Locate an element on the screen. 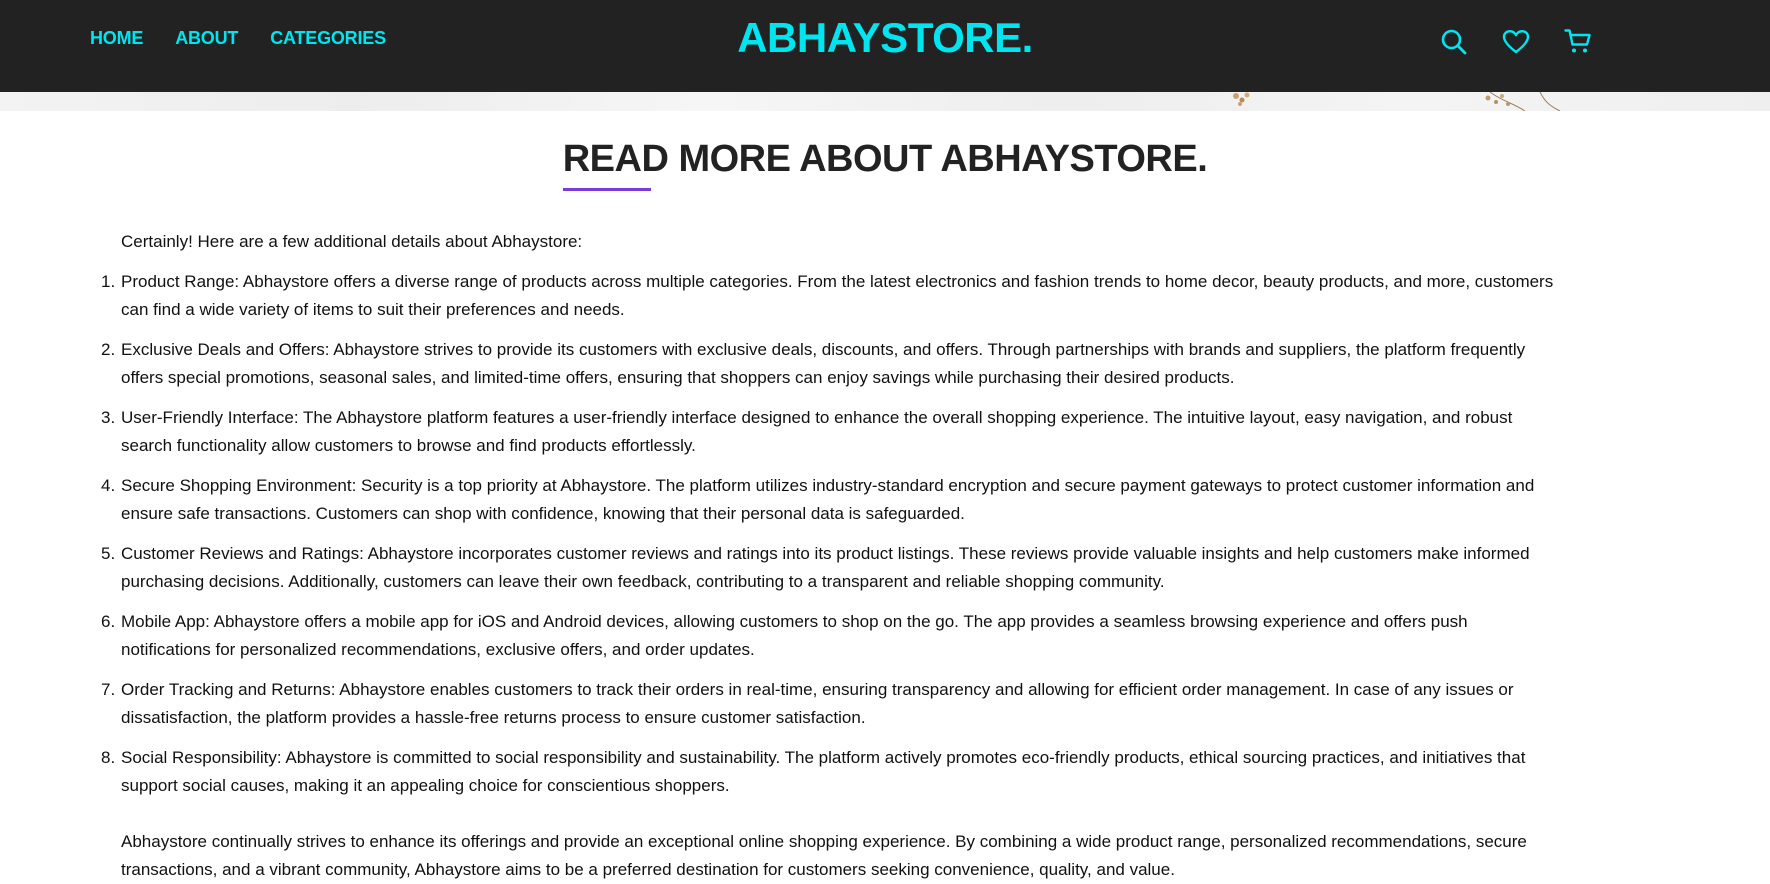 The image size is (1770, 884). nav-links: HOME ABOUT CATEGORIES is located at coordinates (238, 38).